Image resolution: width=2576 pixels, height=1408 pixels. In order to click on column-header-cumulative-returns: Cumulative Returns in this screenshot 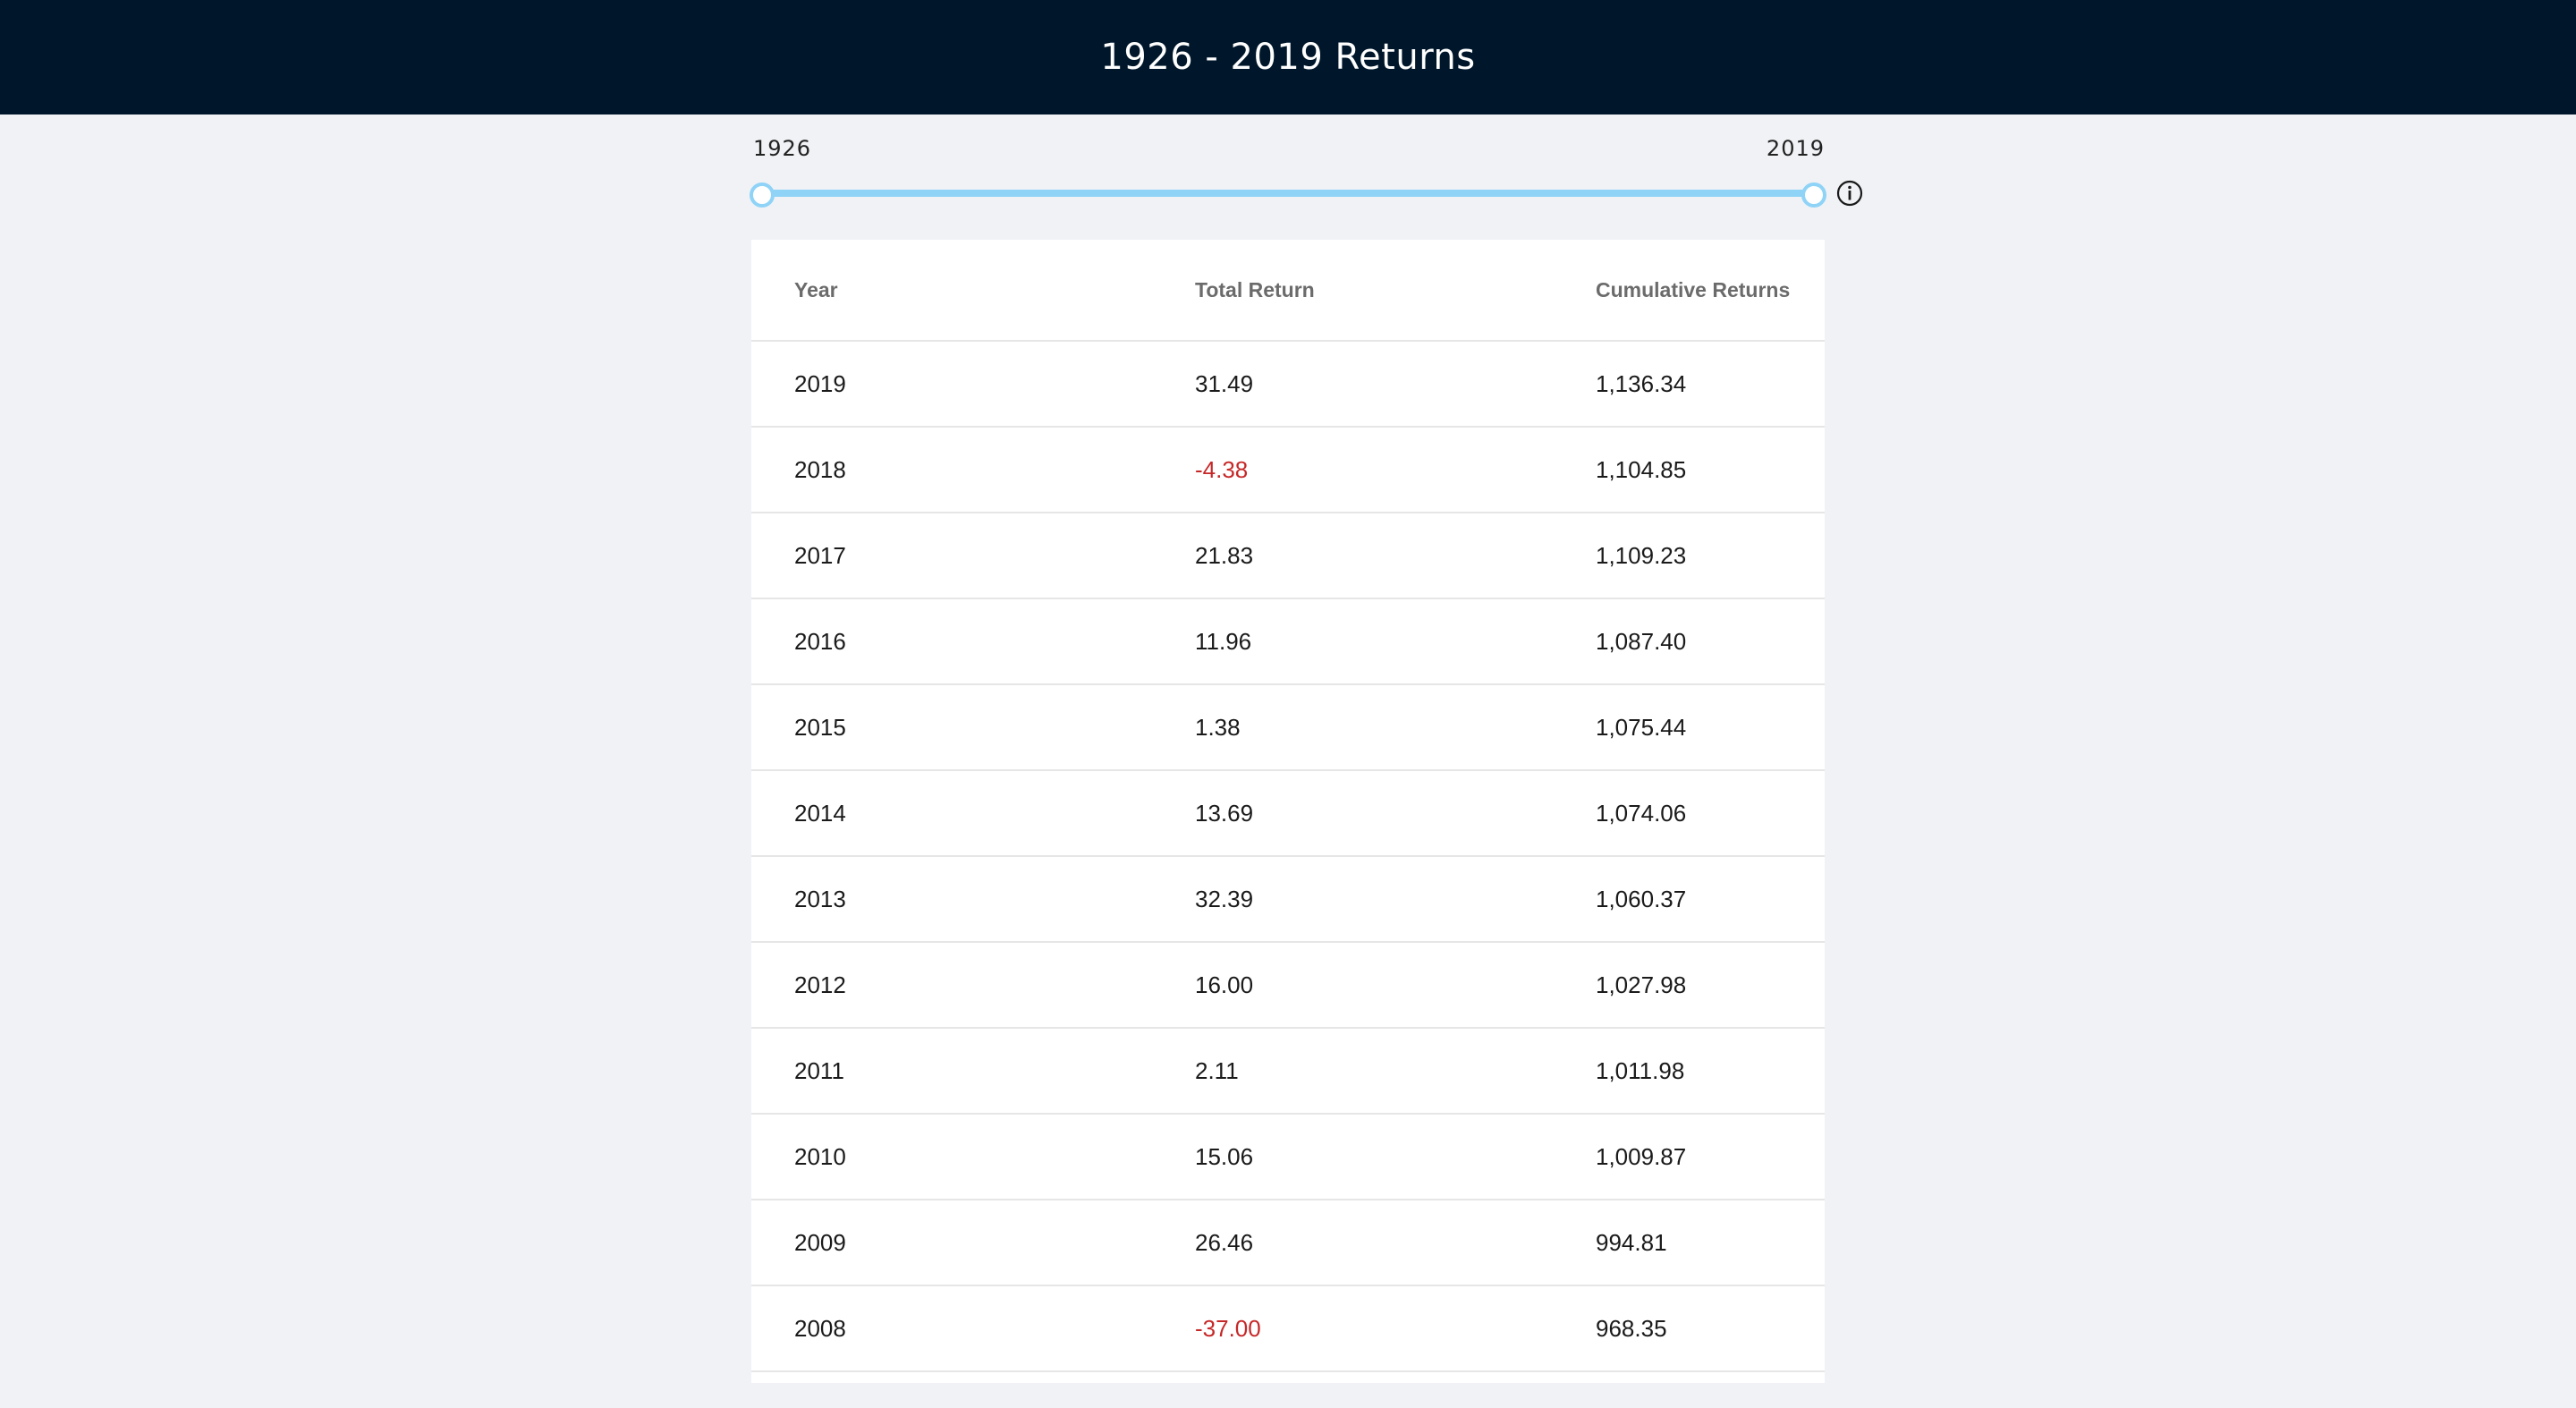, I will do `click(1689, 291)`.